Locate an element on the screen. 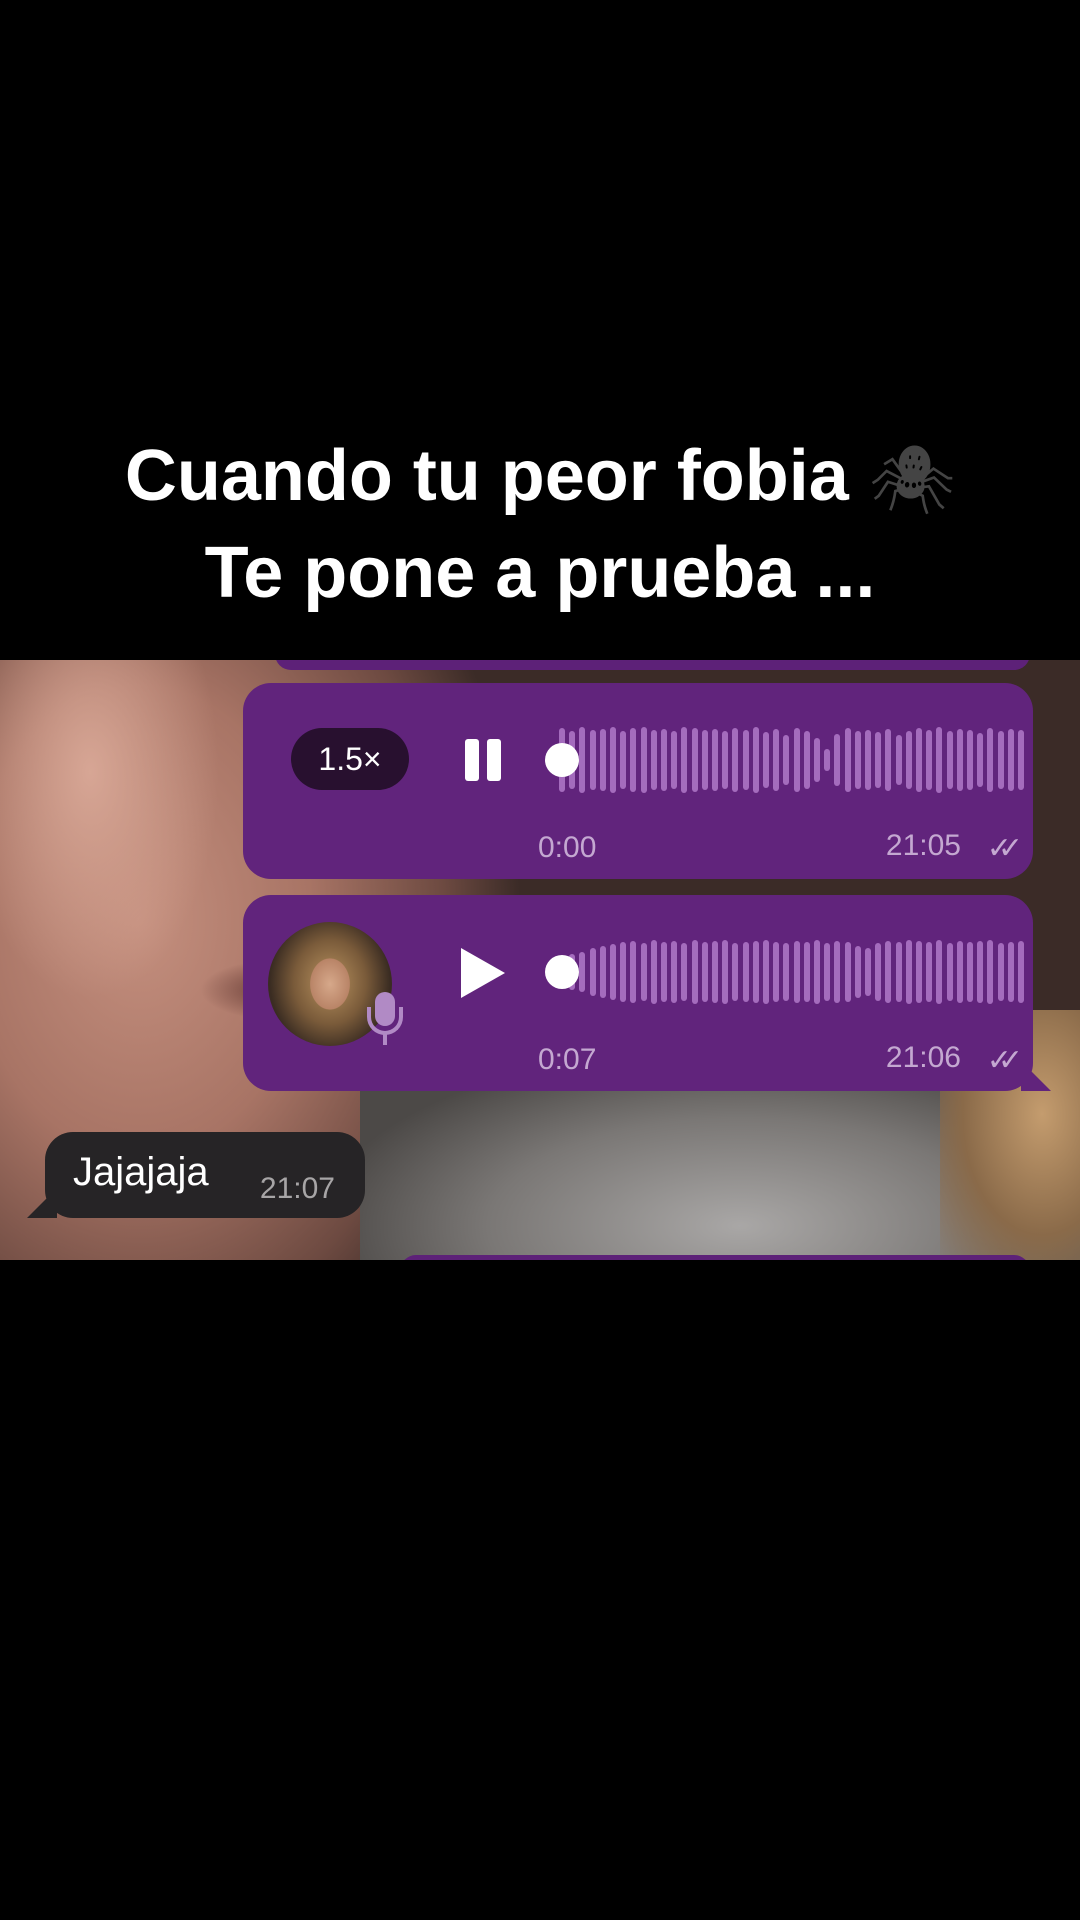  caption-line-1: Cuando tu peor fobia 🕷 is located at coordinates (540, 478).